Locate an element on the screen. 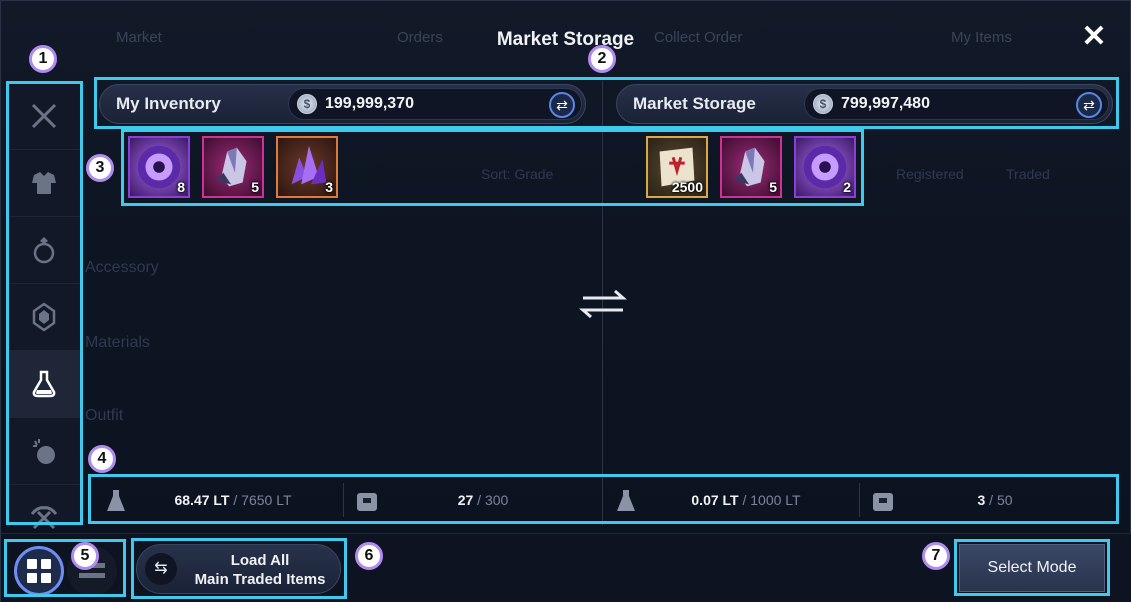 Image resolution: width=1131 pixels, height=602 pixels. tutorial-badge-6: 6 is located at coordinates (369, 556).